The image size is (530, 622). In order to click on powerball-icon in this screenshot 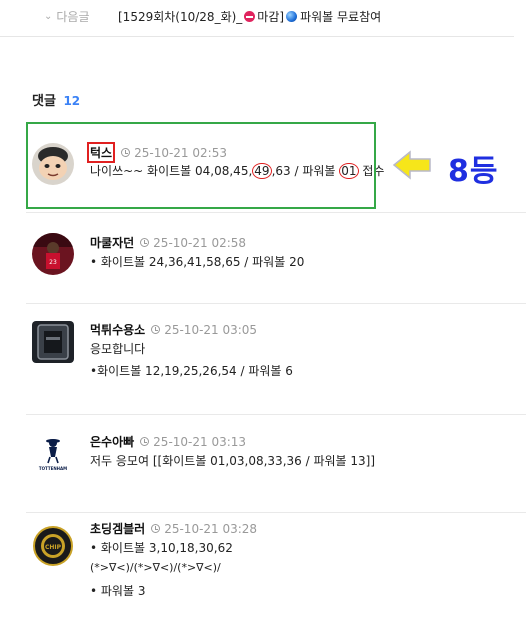, I will do `click(292, 16)`.